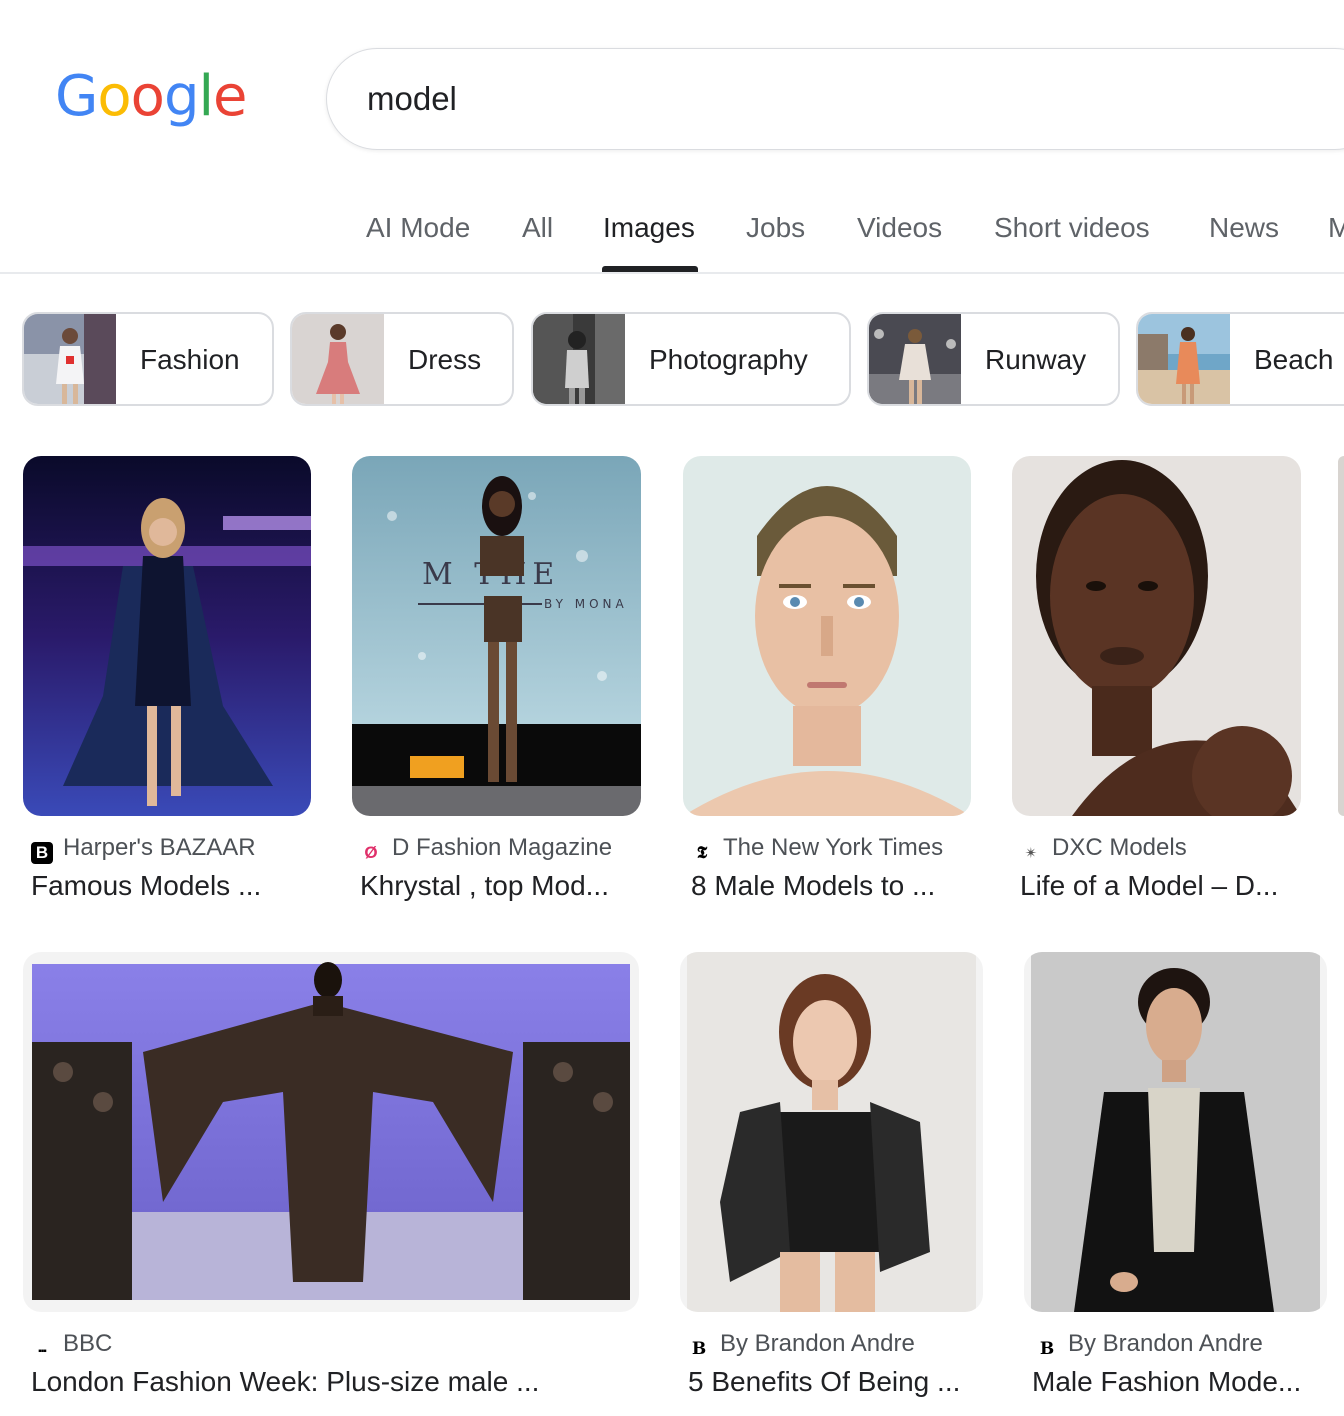 Image resolution: width=1344 pixels, height=1416 pixels. What do you see at coordinates (1031, 853) in the screenshot?
I see `dxc-favicon-icon: ✴` at bounding box center [1031, 853].